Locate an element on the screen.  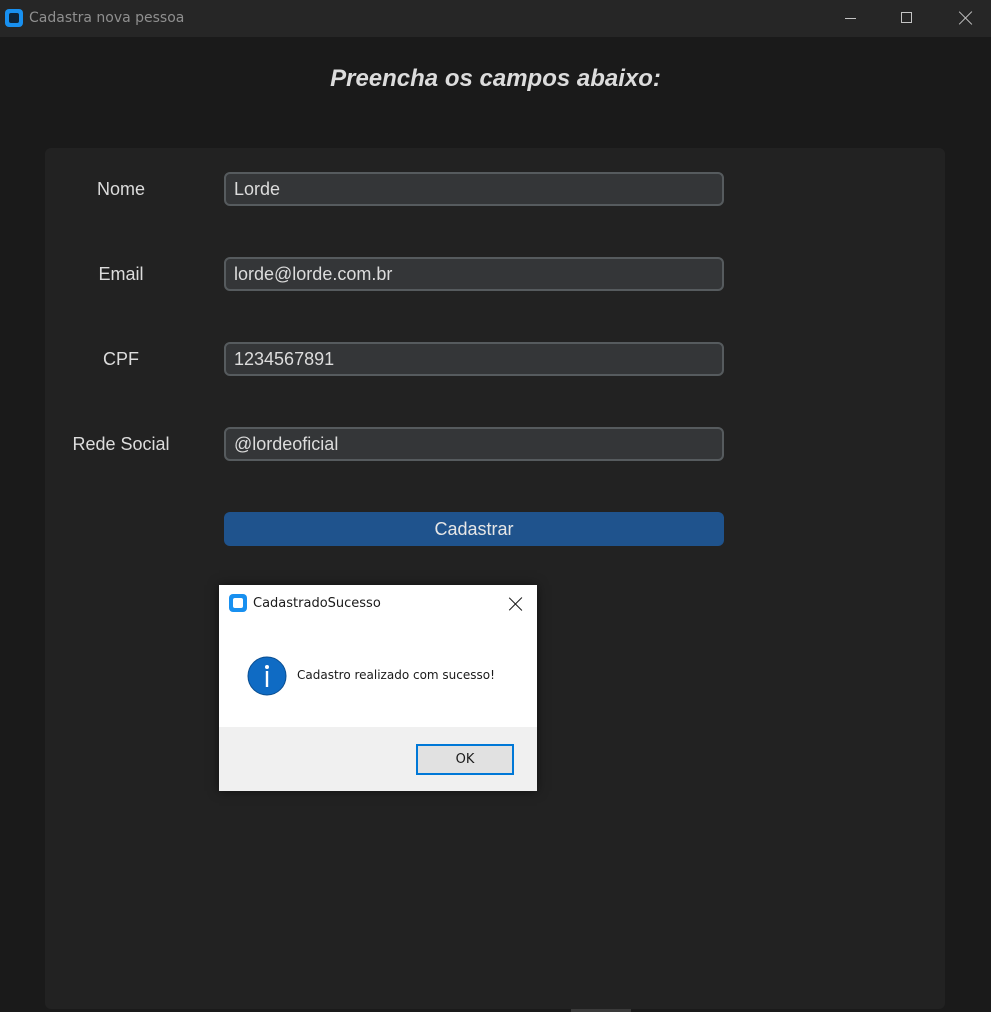
close-button is located at coordinates (964, 18).